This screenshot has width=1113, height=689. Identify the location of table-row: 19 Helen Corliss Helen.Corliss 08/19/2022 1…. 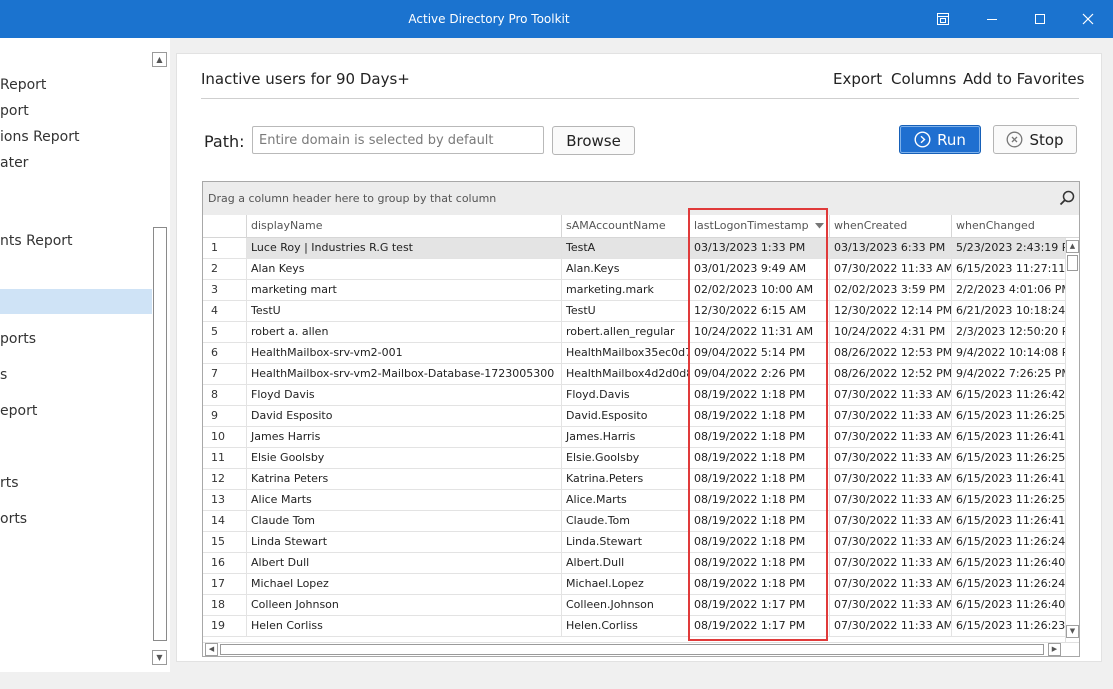
(634, 626).